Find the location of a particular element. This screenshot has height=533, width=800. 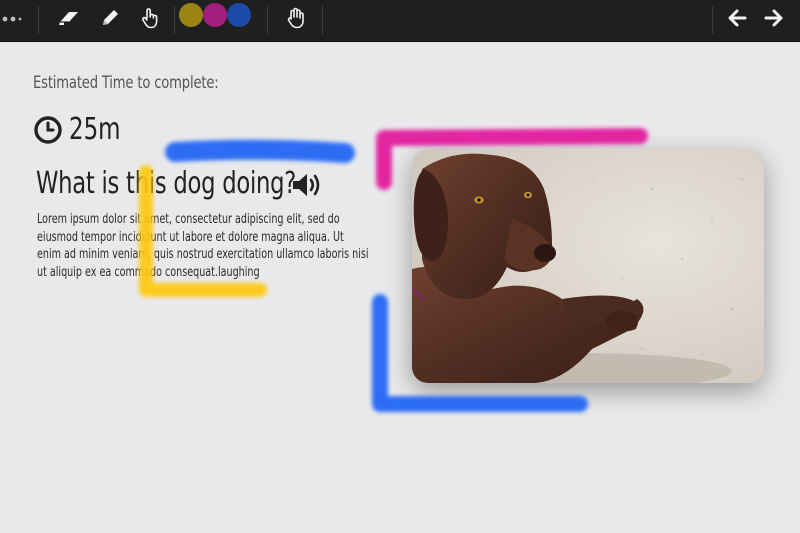

pointer-hand-icon is located at coordinates (150, 18).